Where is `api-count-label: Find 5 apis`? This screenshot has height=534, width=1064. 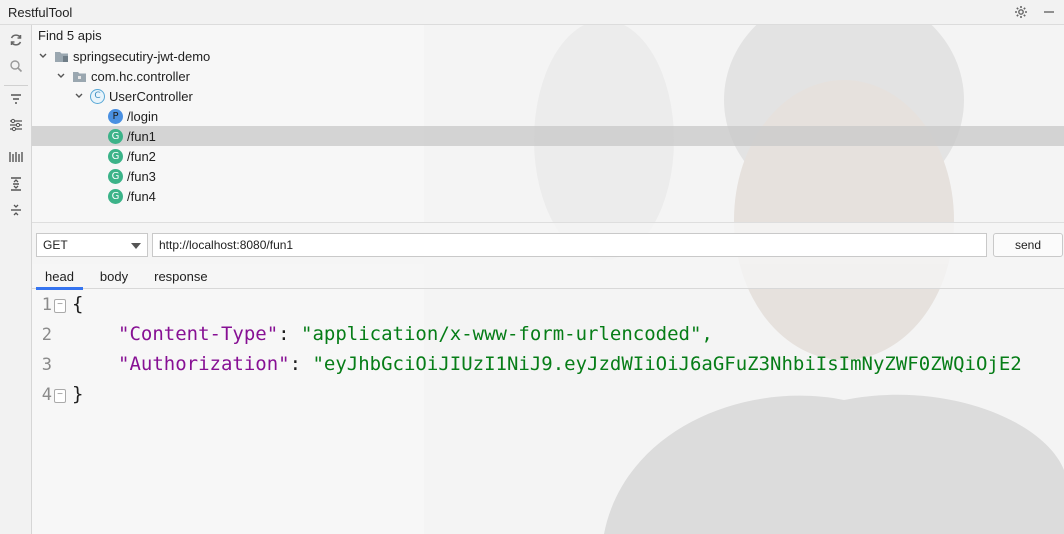
api-count-label: Find 5 apis is located at coordinates (70, 35).